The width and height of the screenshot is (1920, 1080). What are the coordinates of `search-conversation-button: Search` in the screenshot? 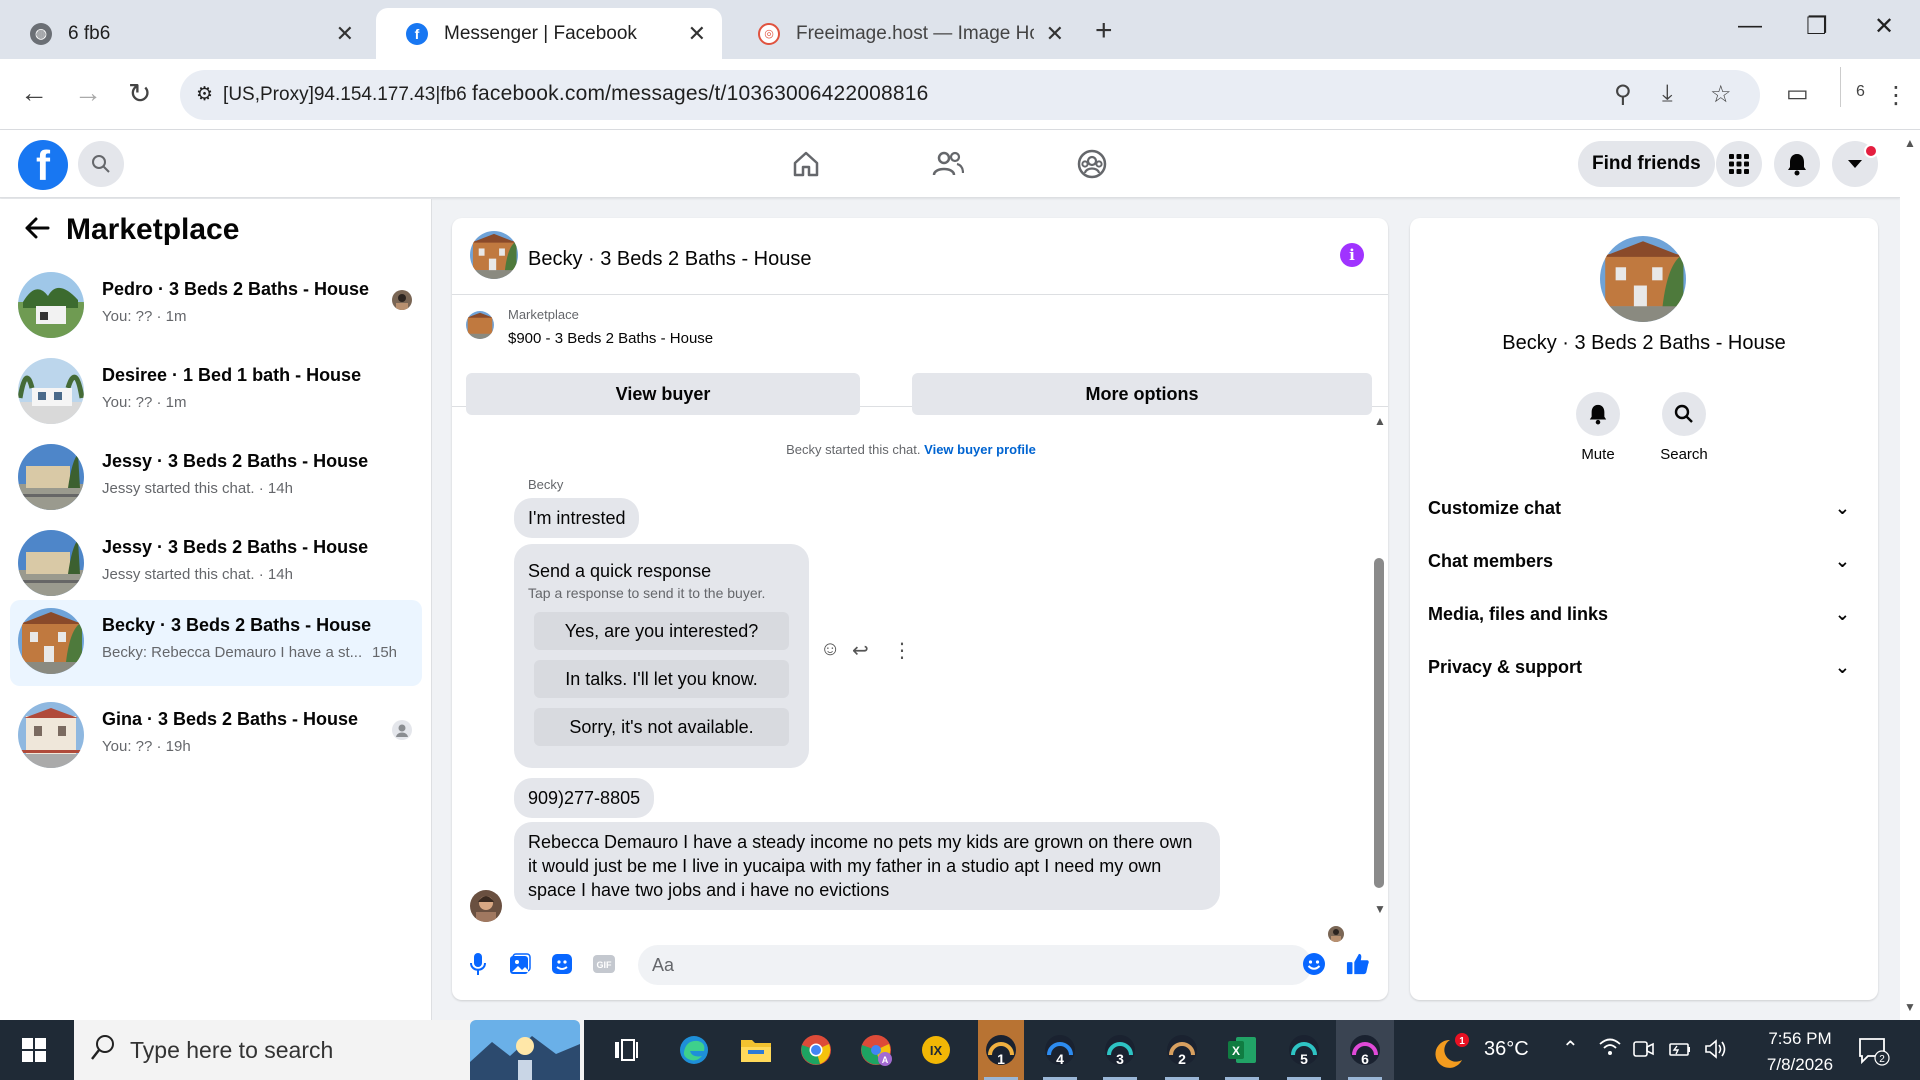 It's located at (1684, 427).